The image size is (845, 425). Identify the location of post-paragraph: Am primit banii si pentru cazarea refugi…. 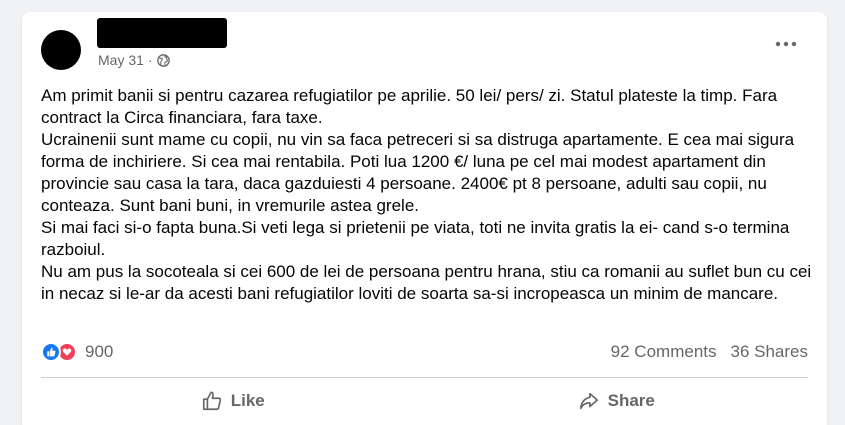
(411, 106).